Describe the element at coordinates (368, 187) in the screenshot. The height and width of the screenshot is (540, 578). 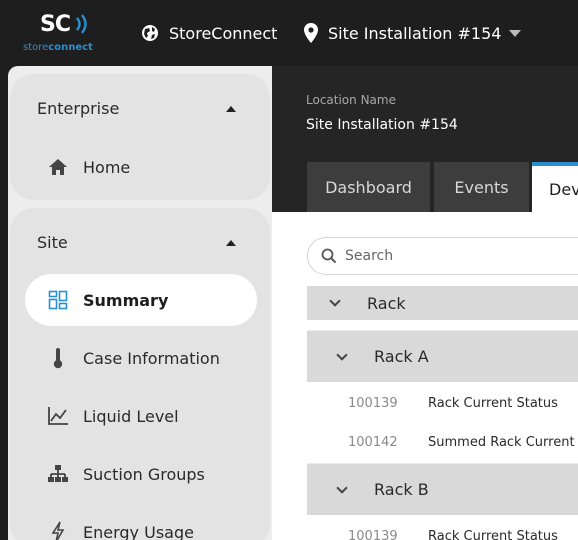
I see `tab-dashboard: Dashboard` at that location.